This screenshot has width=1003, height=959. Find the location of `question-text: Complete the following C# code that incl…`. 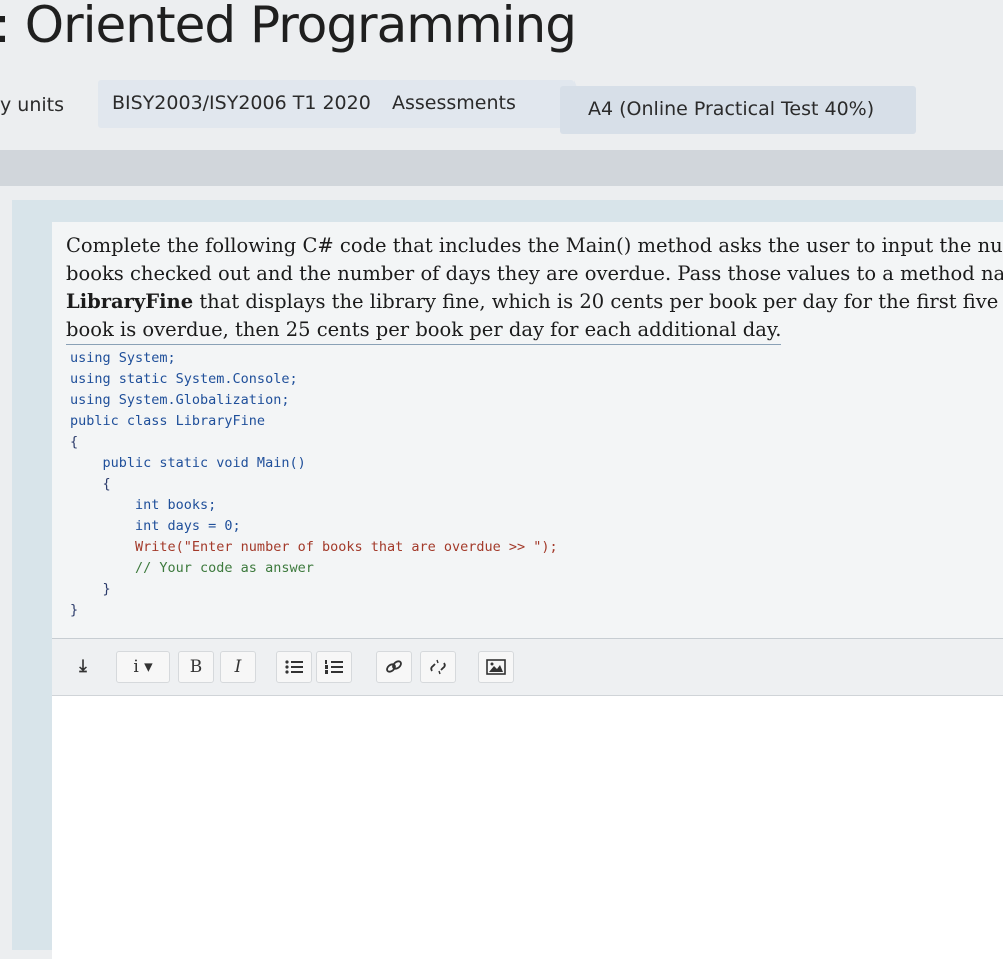

question-text: Complete the following C# code that incl… is located at coordinates (534, 288).